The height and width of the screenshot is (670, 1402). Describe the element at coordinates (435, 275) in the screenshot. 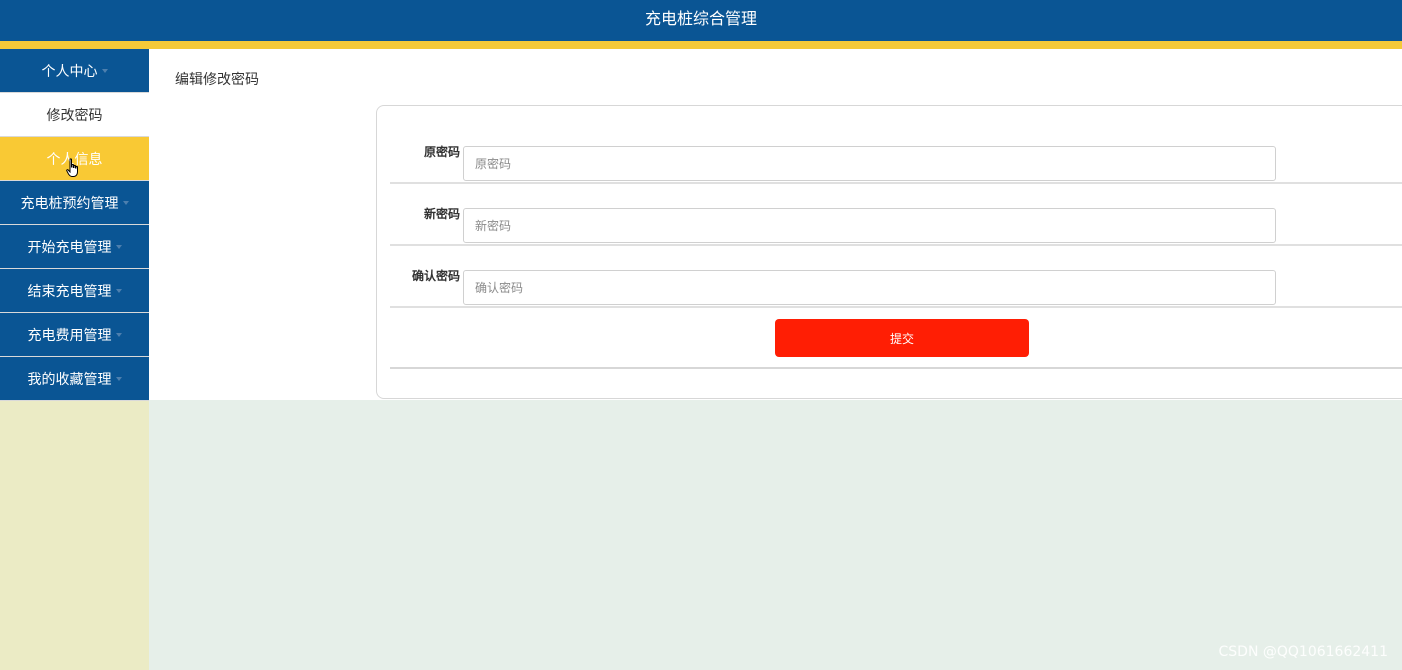

I see `confirm-password-label: 确认密码` at that location.